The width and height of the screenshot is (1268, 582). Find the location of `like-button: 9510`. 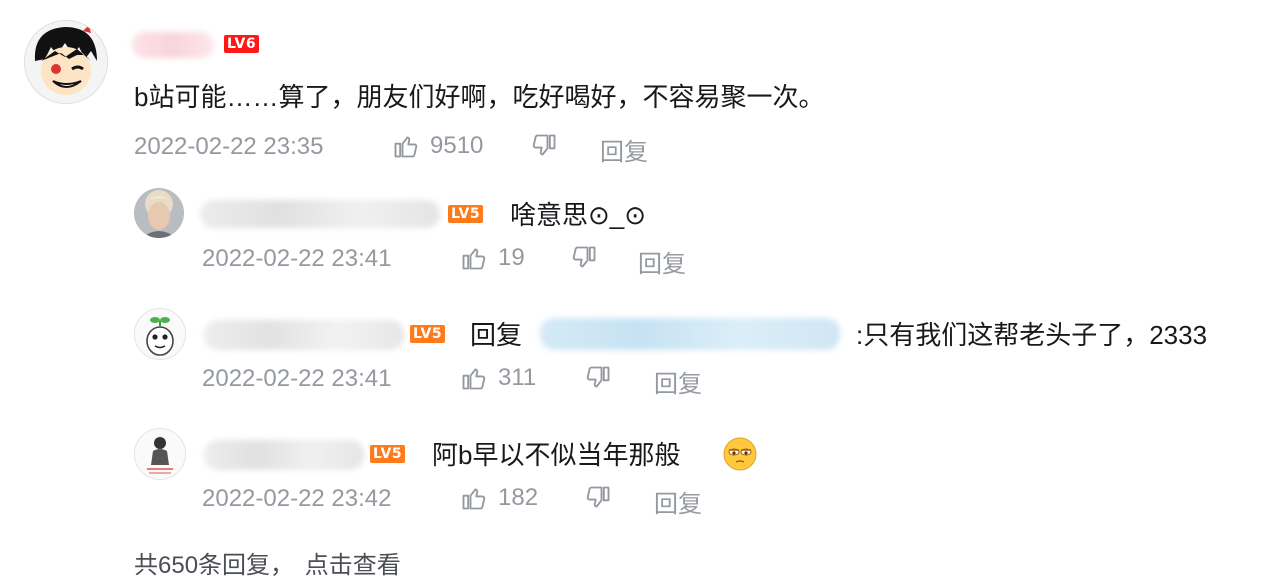

like-button: 9510 is located at coordinates (437, 146).